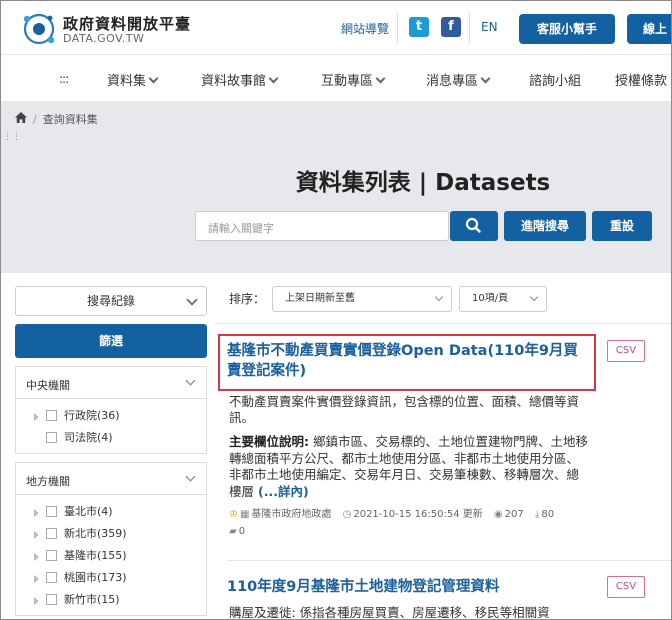  I want to click on fields-label: 主要欄位說明:, so click(269, 441).